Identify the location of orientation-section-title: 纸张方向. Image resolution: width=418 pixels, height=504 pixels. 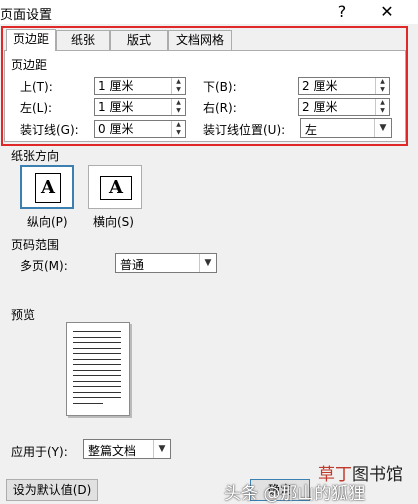
(35, 156).